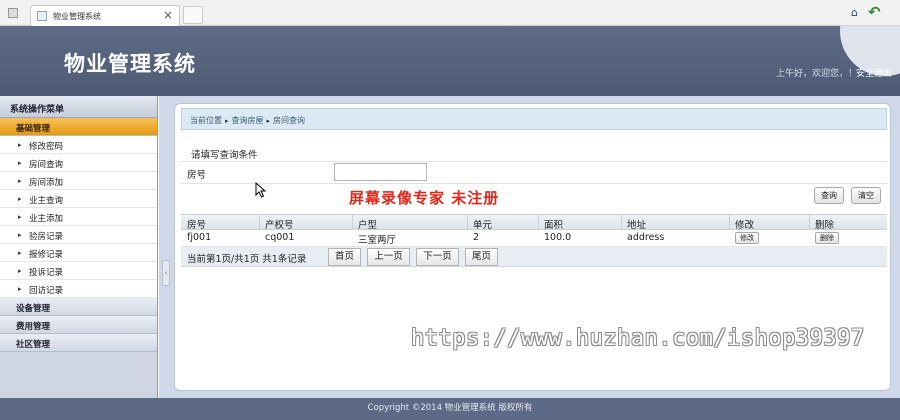 The image size is (900, 420). What do you see at coordinates (78, 127) in the screenshot?
I see `menu-group-basic: 基础管理` at bounding box center [78, 127].